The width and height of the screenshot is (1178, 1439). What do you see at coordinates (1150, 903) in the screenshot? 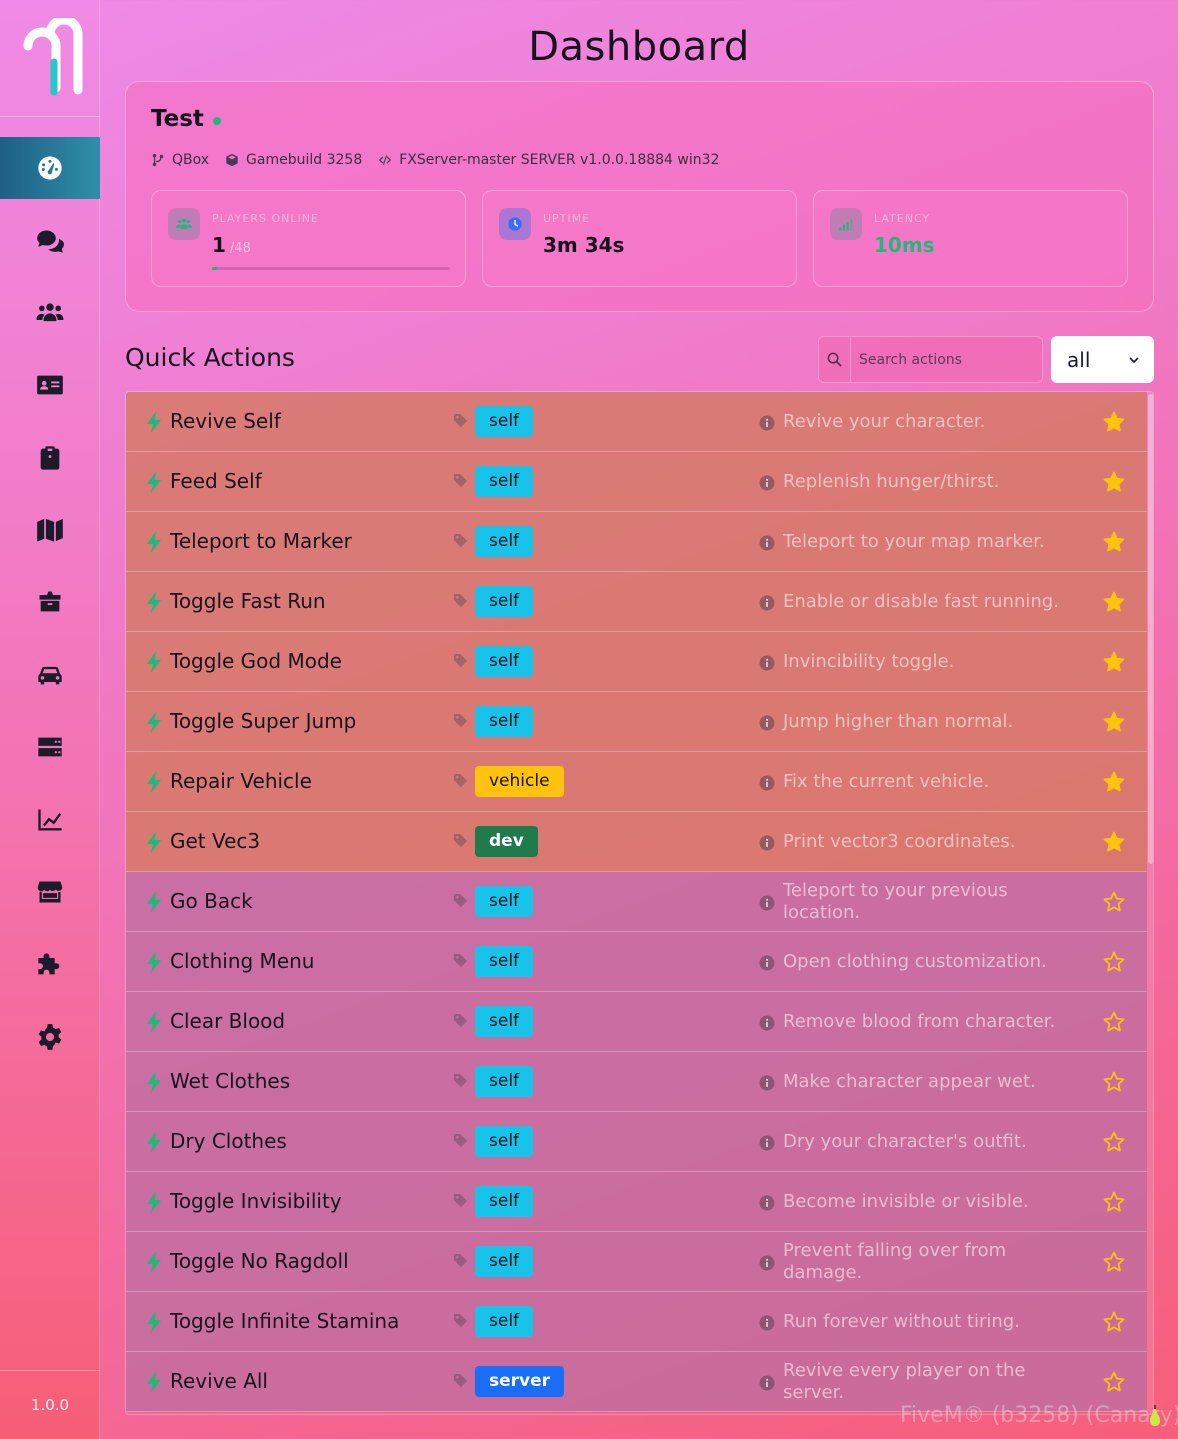
I see `table-scrollbar` at bounding box center [1150, 903].